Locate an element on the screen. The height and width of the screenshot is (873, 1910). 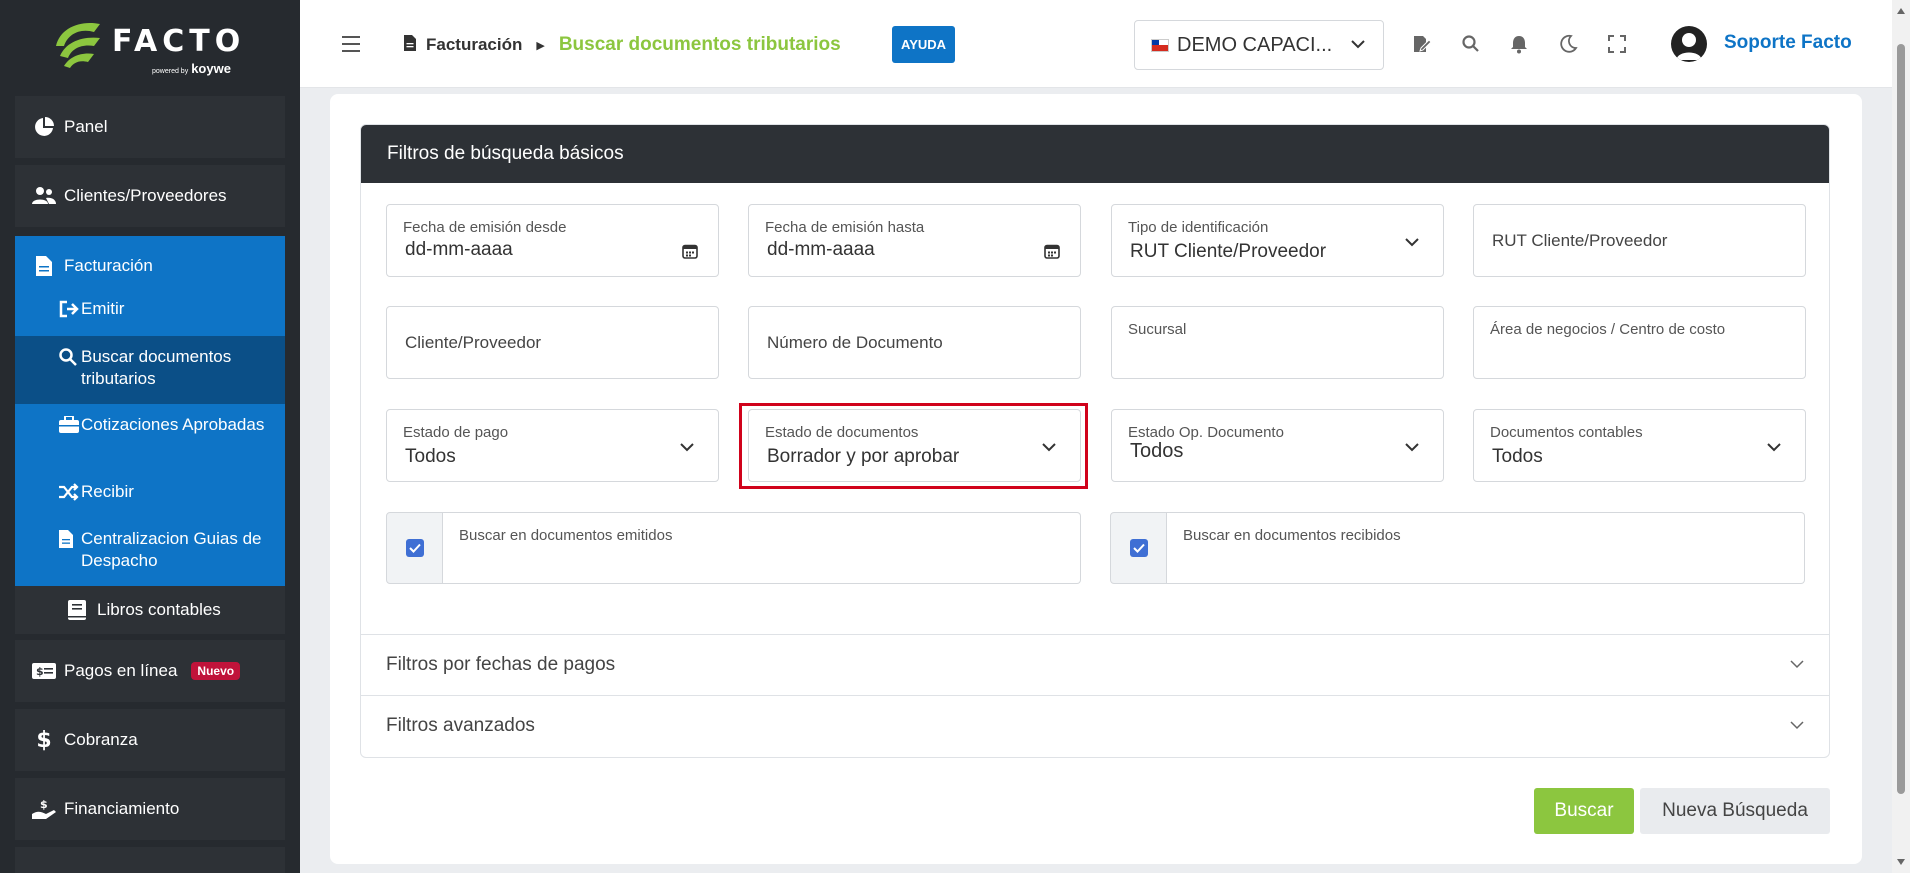
sidebar-subitem-label: Cotizaciones Aprobadas is located at coordinates (173, 424).